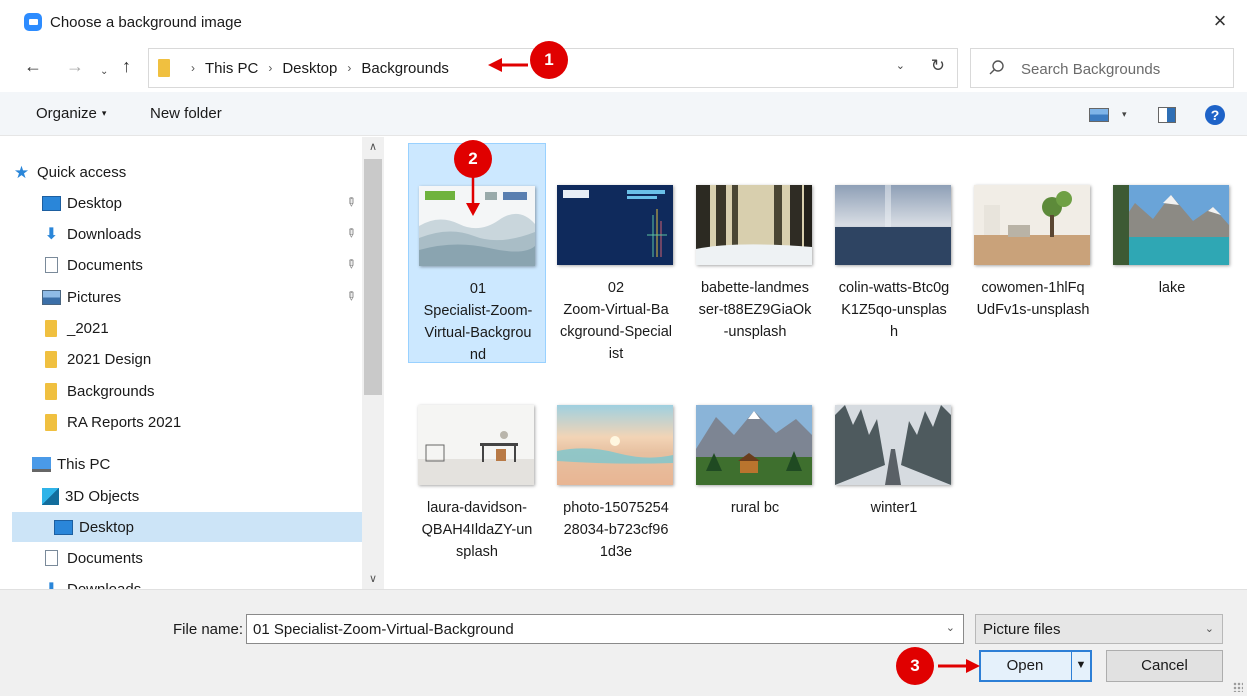  I want to click on rural-thumbnail-image, so click(754, 445).